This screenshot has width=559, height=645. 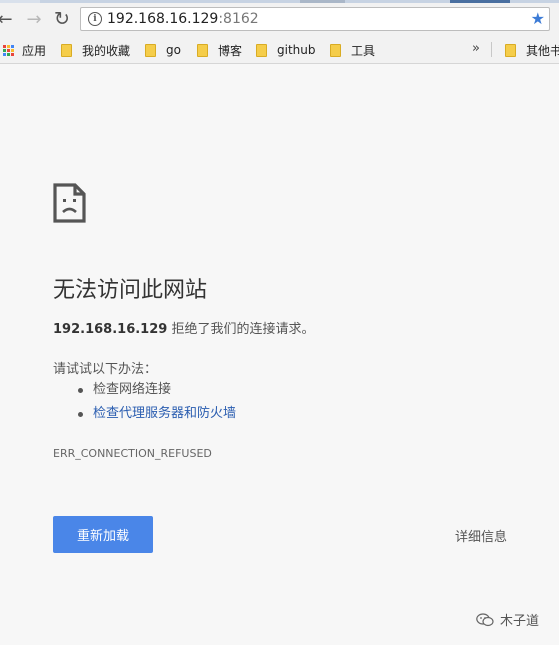 I want to click on error-summary-text: 拒绝了我们的连接请求。, so click(x=241, y=329).